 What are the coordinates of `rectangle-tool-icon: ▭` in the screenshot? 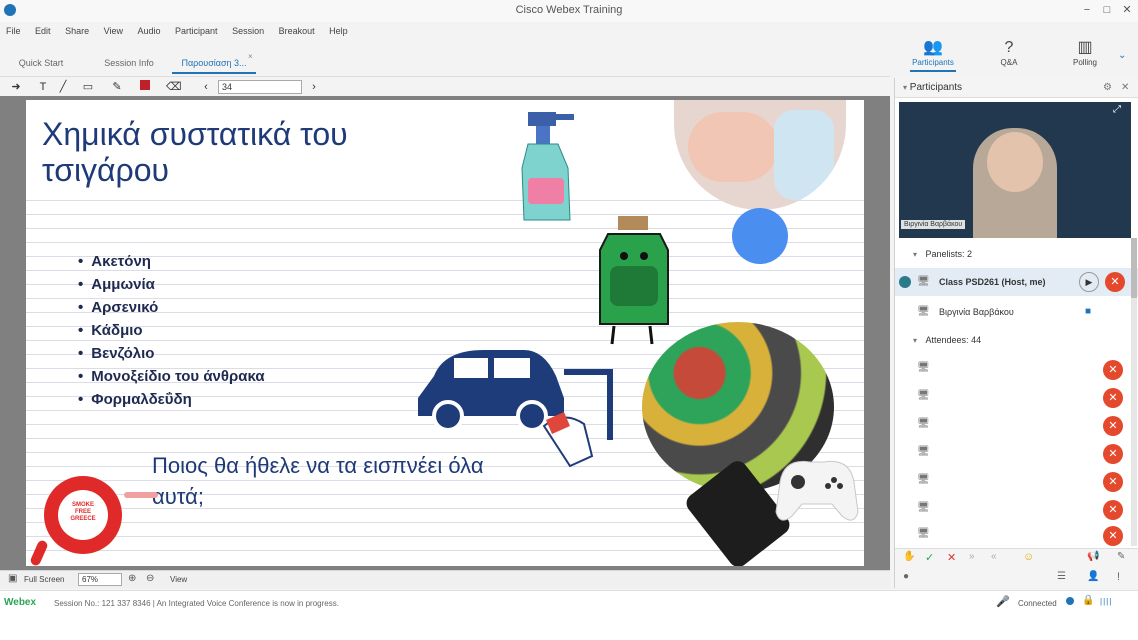 It's located at (88, 87).